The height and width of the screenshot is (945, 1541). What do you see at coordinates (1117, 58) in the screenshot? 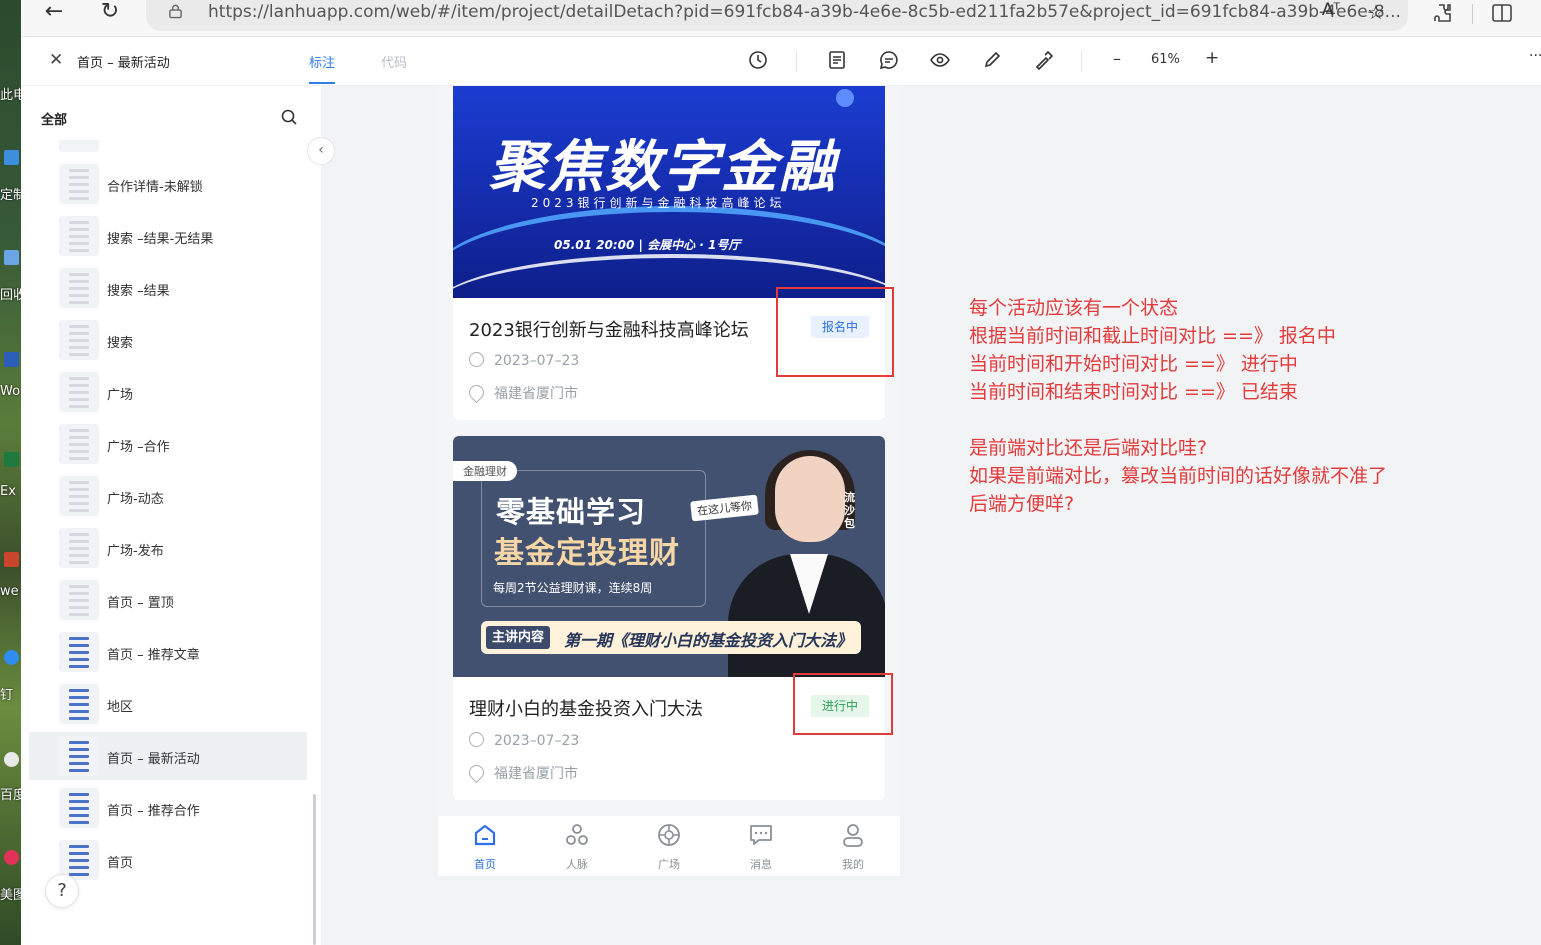
I see `zoom-out-button: –` at bounding box center [1117, 58].